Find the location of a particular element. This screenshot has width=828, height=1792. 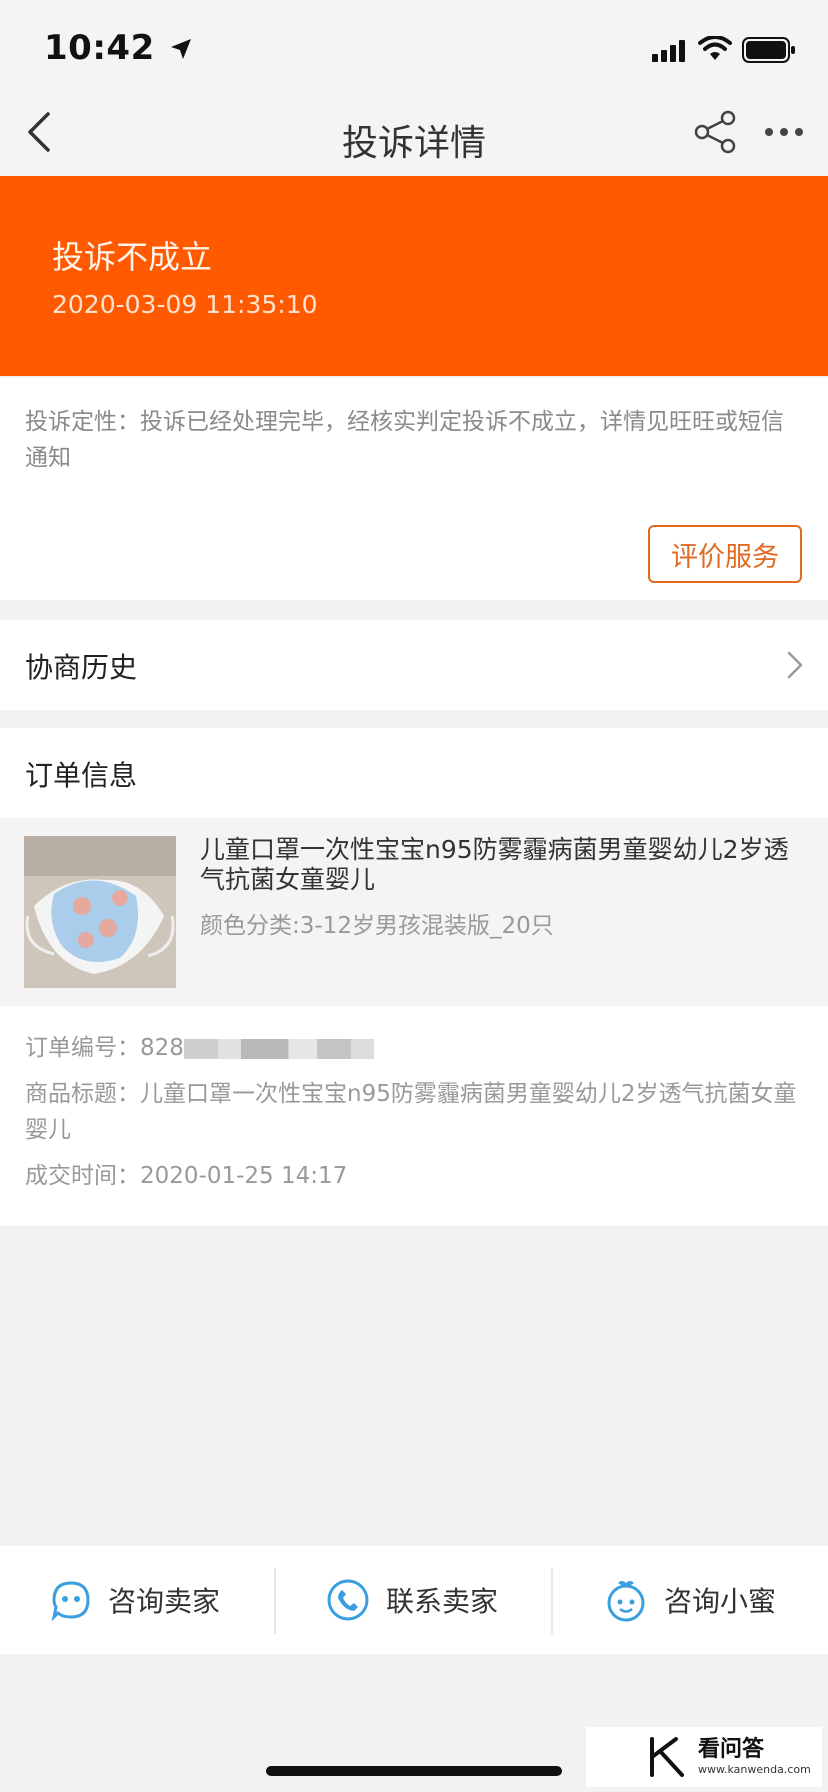

complaint-result-title: 投诉不成立 is located at coordinates (132, 257).